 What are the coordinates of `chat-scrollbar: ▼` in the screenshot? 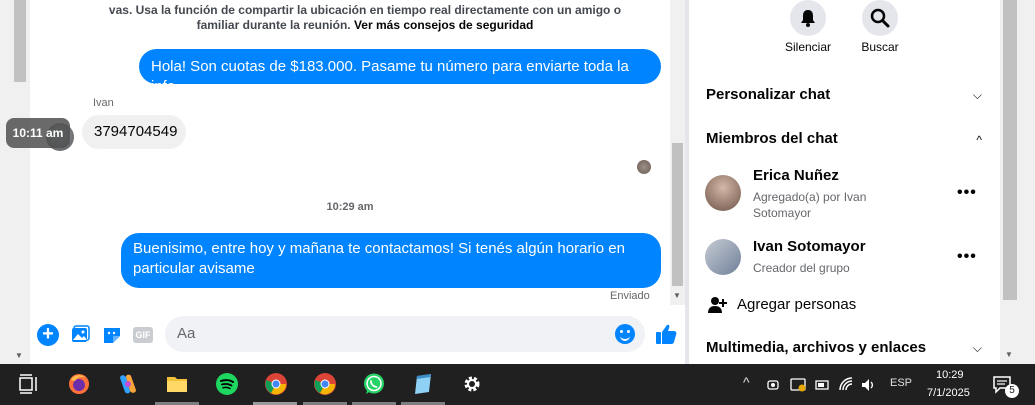 It's located at (677, 152).